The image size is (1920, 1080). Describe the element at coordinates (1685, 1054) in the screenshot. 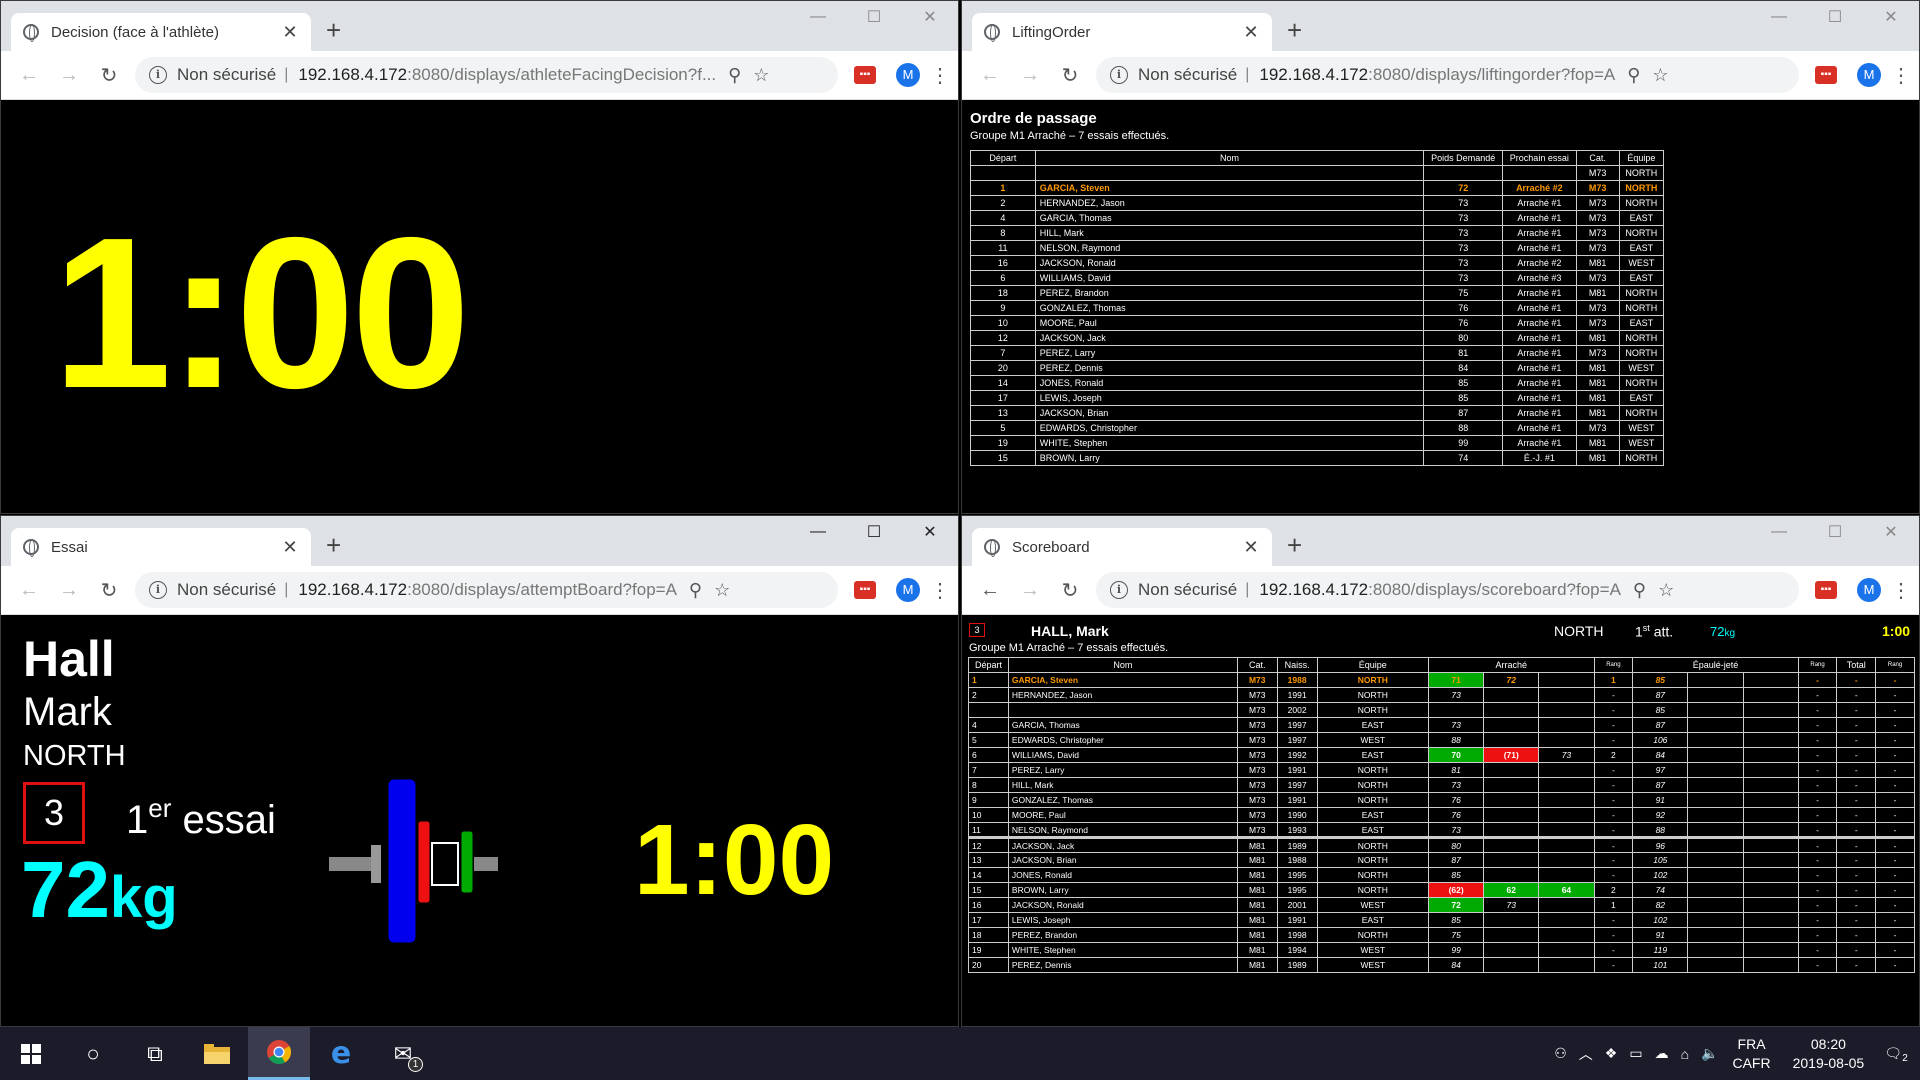

I see `network-icon: ⌂` at that location.